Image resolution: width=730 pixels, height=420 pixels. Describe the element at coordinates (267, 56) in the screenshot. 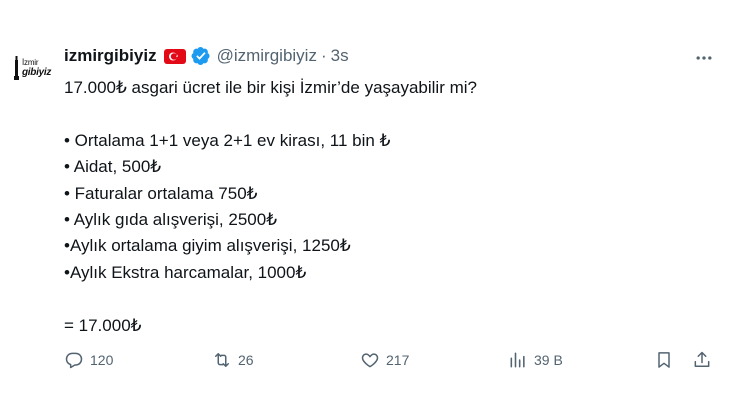

I see `handle: @izmirgibiyiz` at that location.